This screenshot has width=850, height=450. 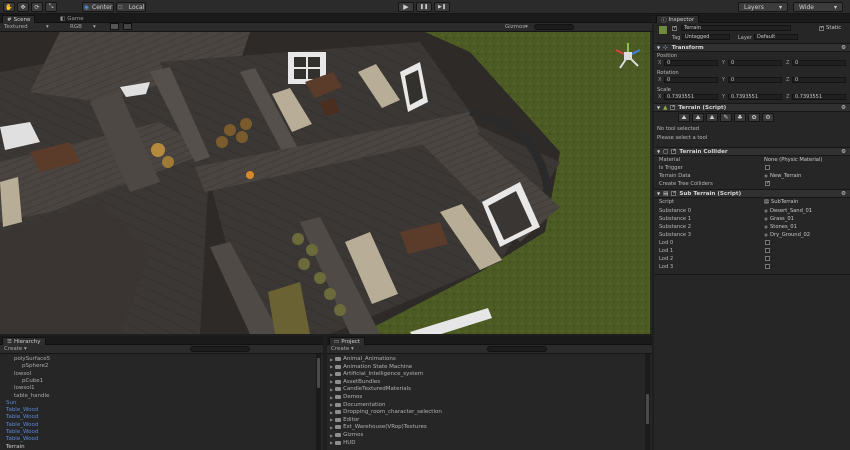 I want to click on terrain-enabled-checkbox, so click(x=673, y=107).